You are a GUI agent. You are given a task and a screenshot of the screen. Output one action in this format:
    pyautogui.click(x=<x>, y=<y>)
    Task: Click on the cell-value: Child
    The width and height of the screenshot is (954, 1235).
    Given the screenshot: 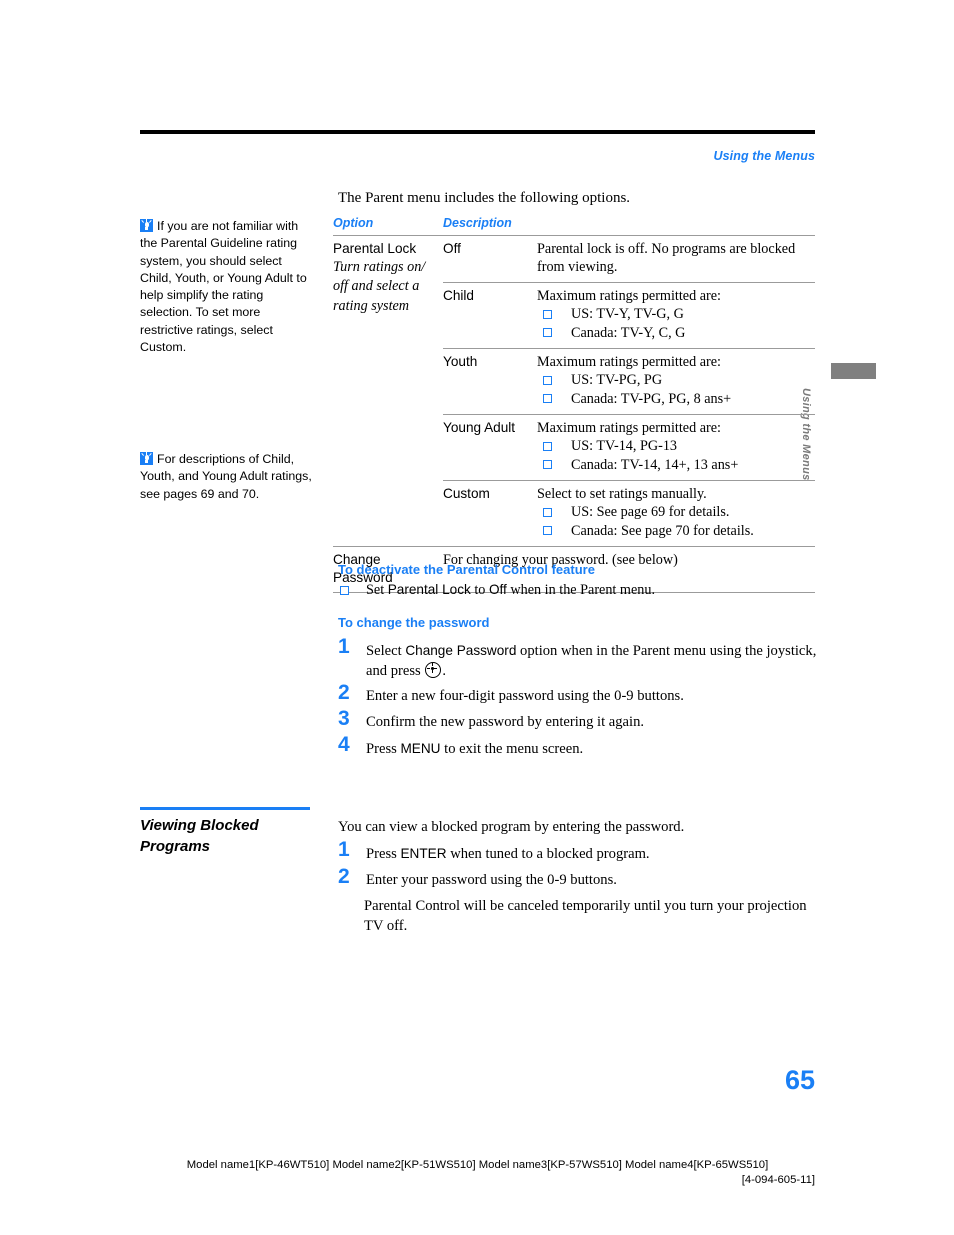 What is the action you would take?
    pyautogui.click(x=490, y=315)
    